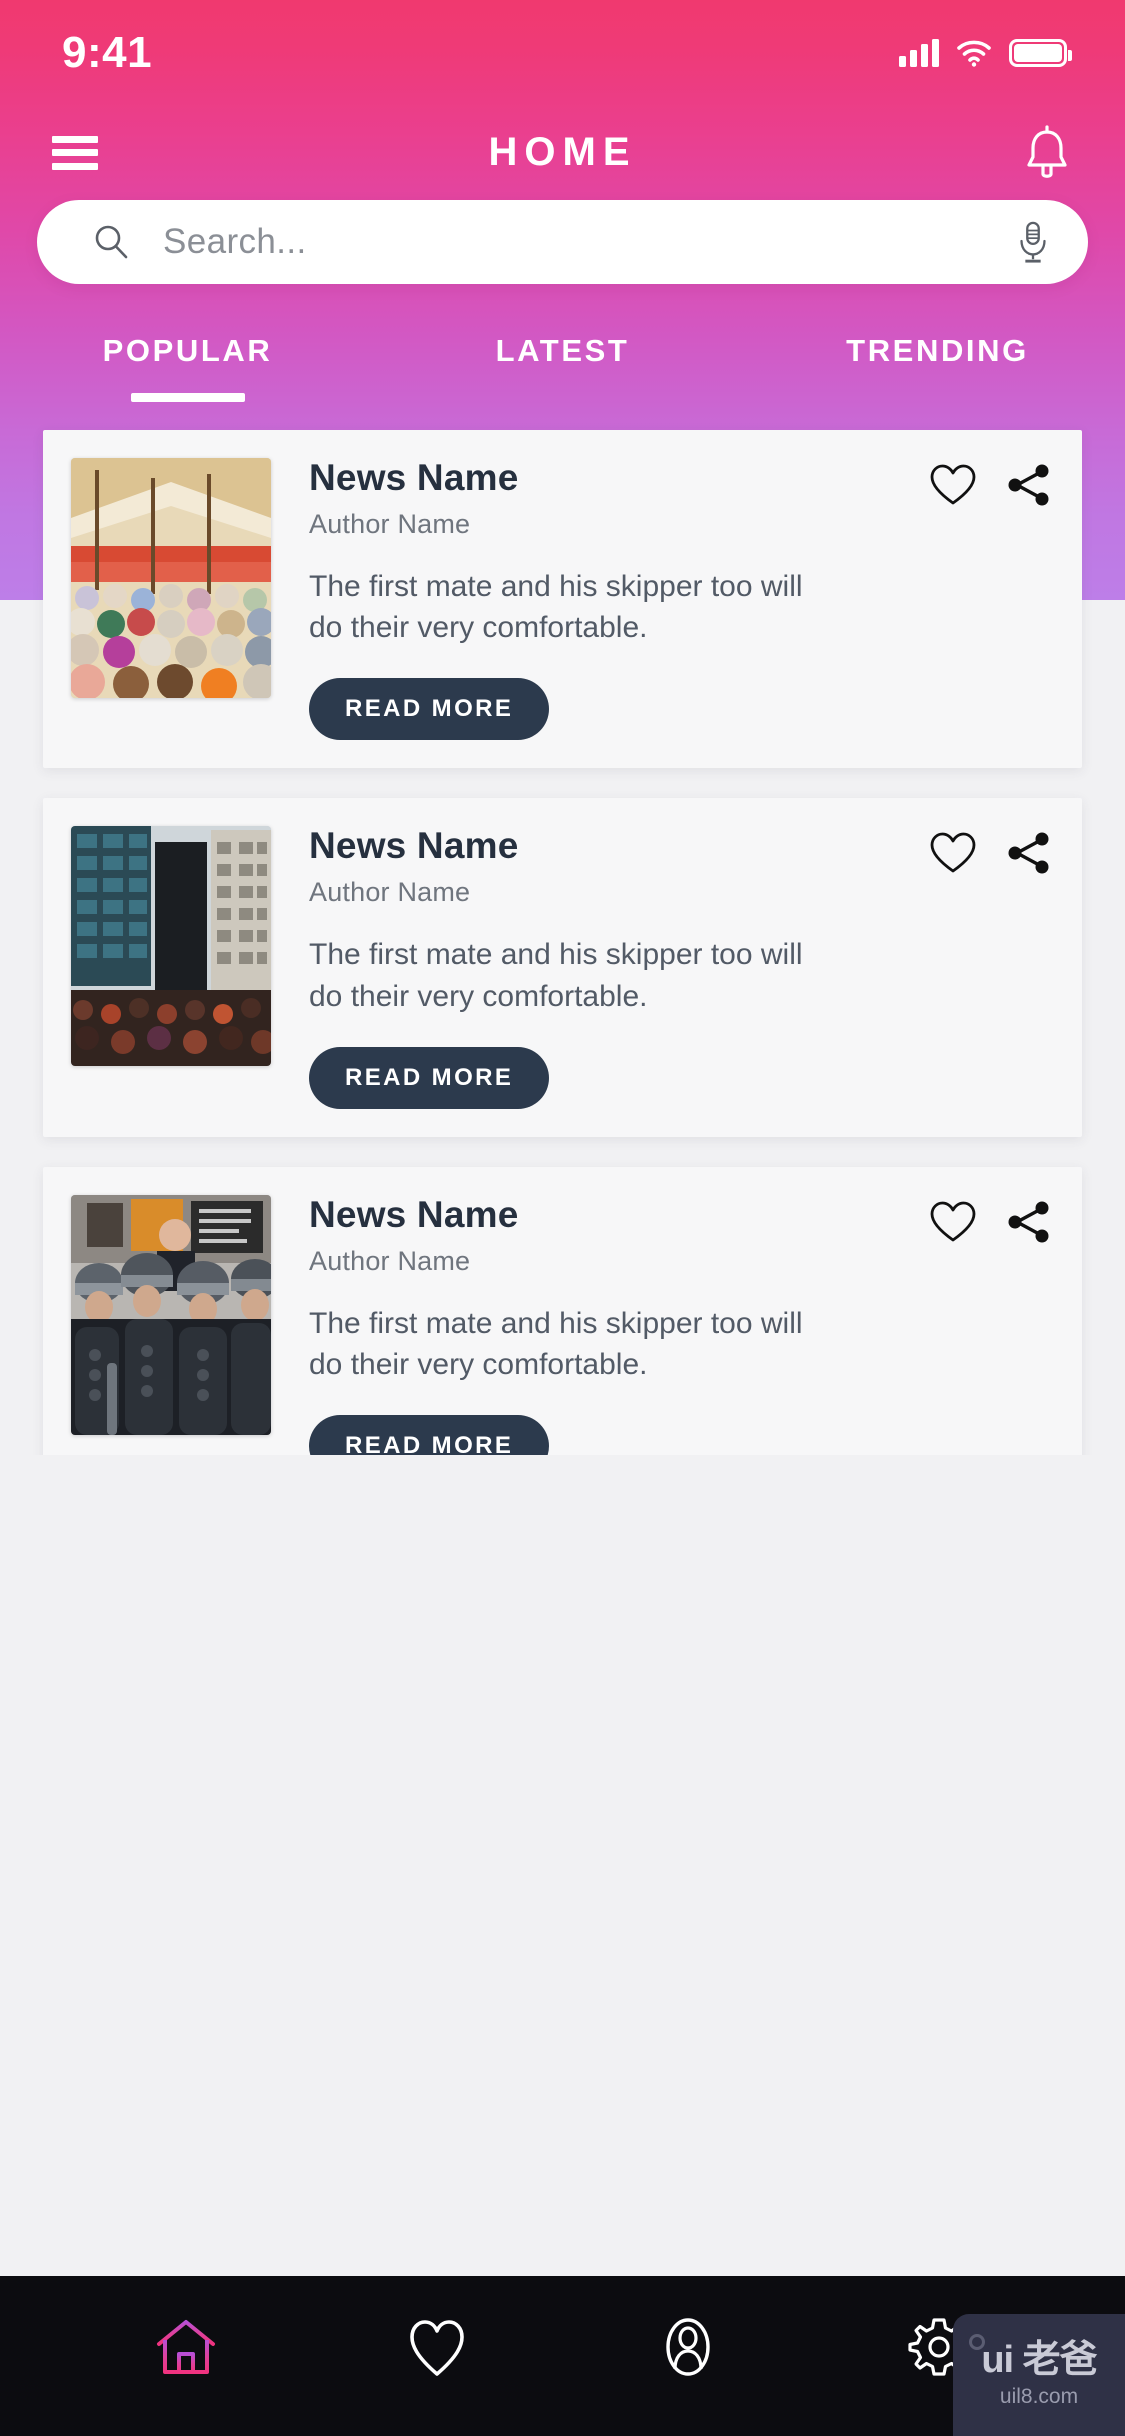 The width and height of the screenshot is (1125, 2436). I want to click on watermark-title: ui 老爸, so click(1039, 2360).